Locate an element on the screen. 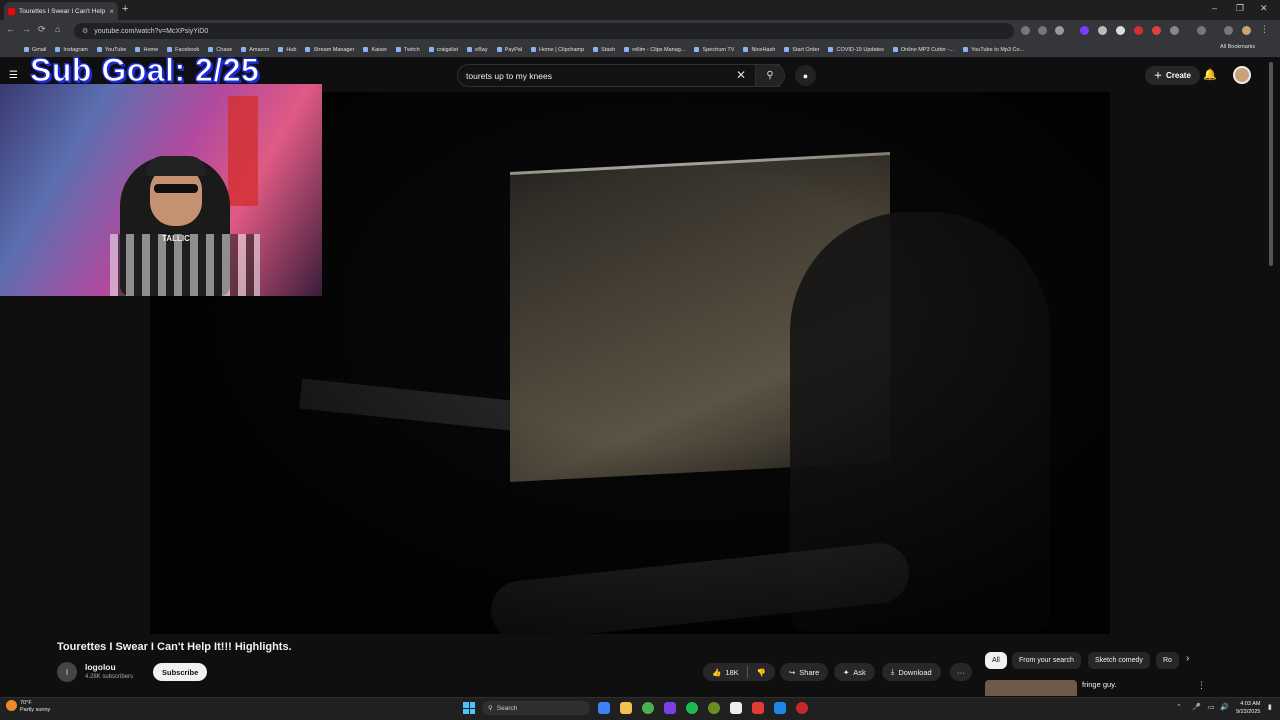 This screenshot has height=720, width=1280. chrome-menu-icon: ⋮ is located at coordinates (1264, 29).